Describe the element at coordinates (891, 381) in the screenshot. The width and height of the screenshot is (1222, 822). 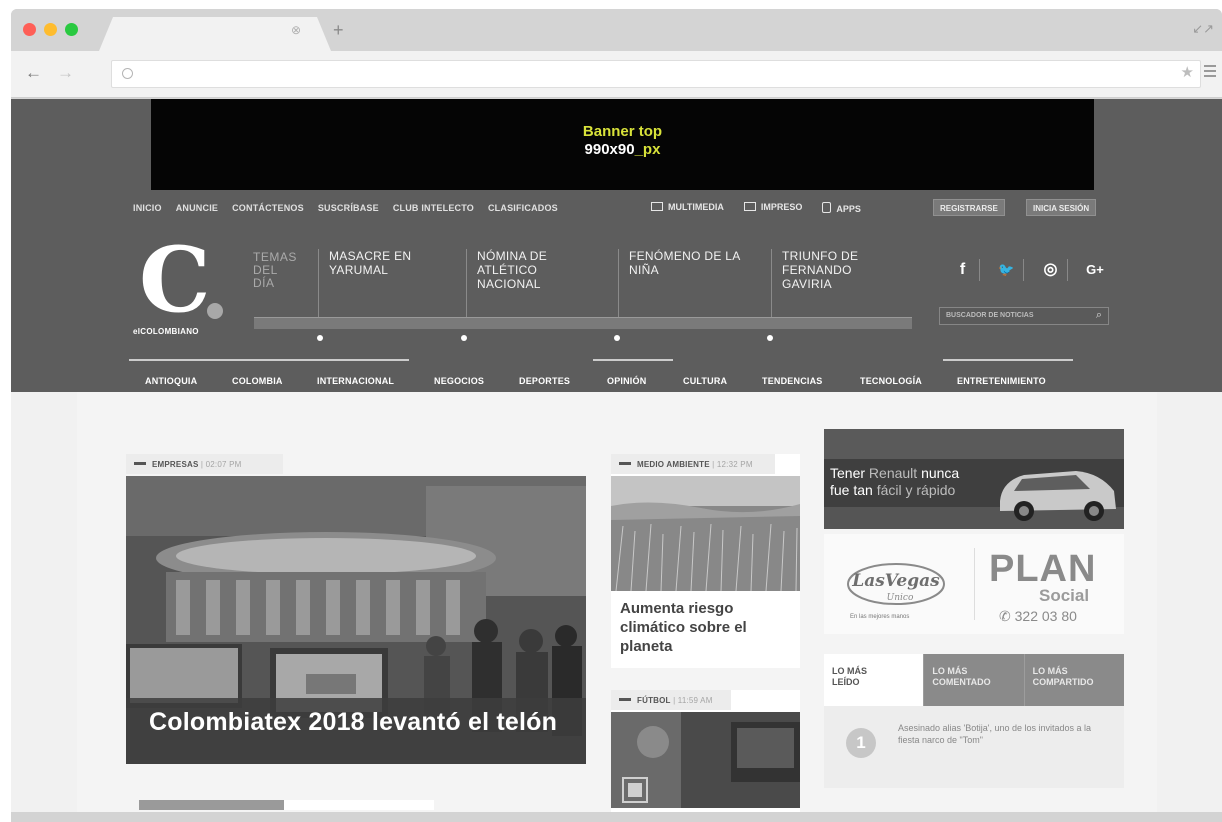
I see `nav-tecnologia: TECNOLOGÍA` at that location.